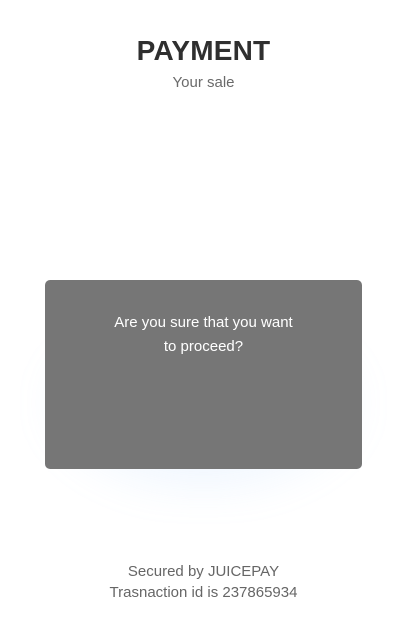  Describe the element at coordinates (203, 50) in the screenshot. I see `page-title: PAYMENT` at that location.